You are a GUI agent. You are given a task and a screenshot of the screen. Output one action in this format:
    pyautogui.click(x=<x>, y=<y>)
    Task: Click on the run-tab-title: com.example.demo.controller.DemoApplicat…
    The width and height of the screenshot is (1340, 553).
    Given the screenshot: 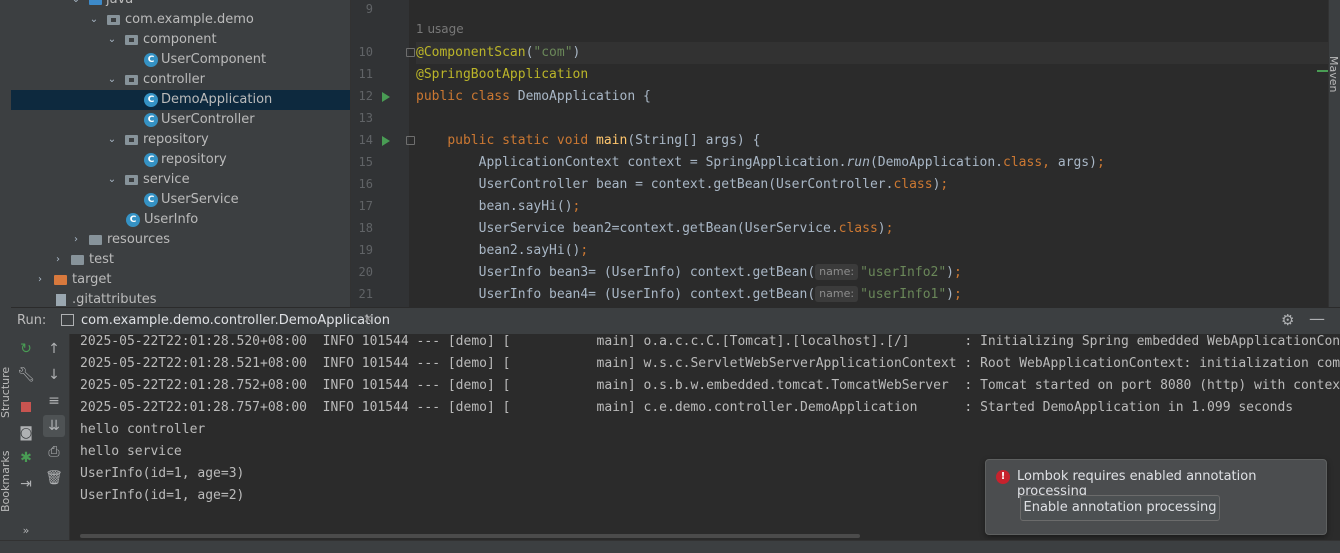 What is the action you would take?
    pyautogui.click(x=235, y=320)
    